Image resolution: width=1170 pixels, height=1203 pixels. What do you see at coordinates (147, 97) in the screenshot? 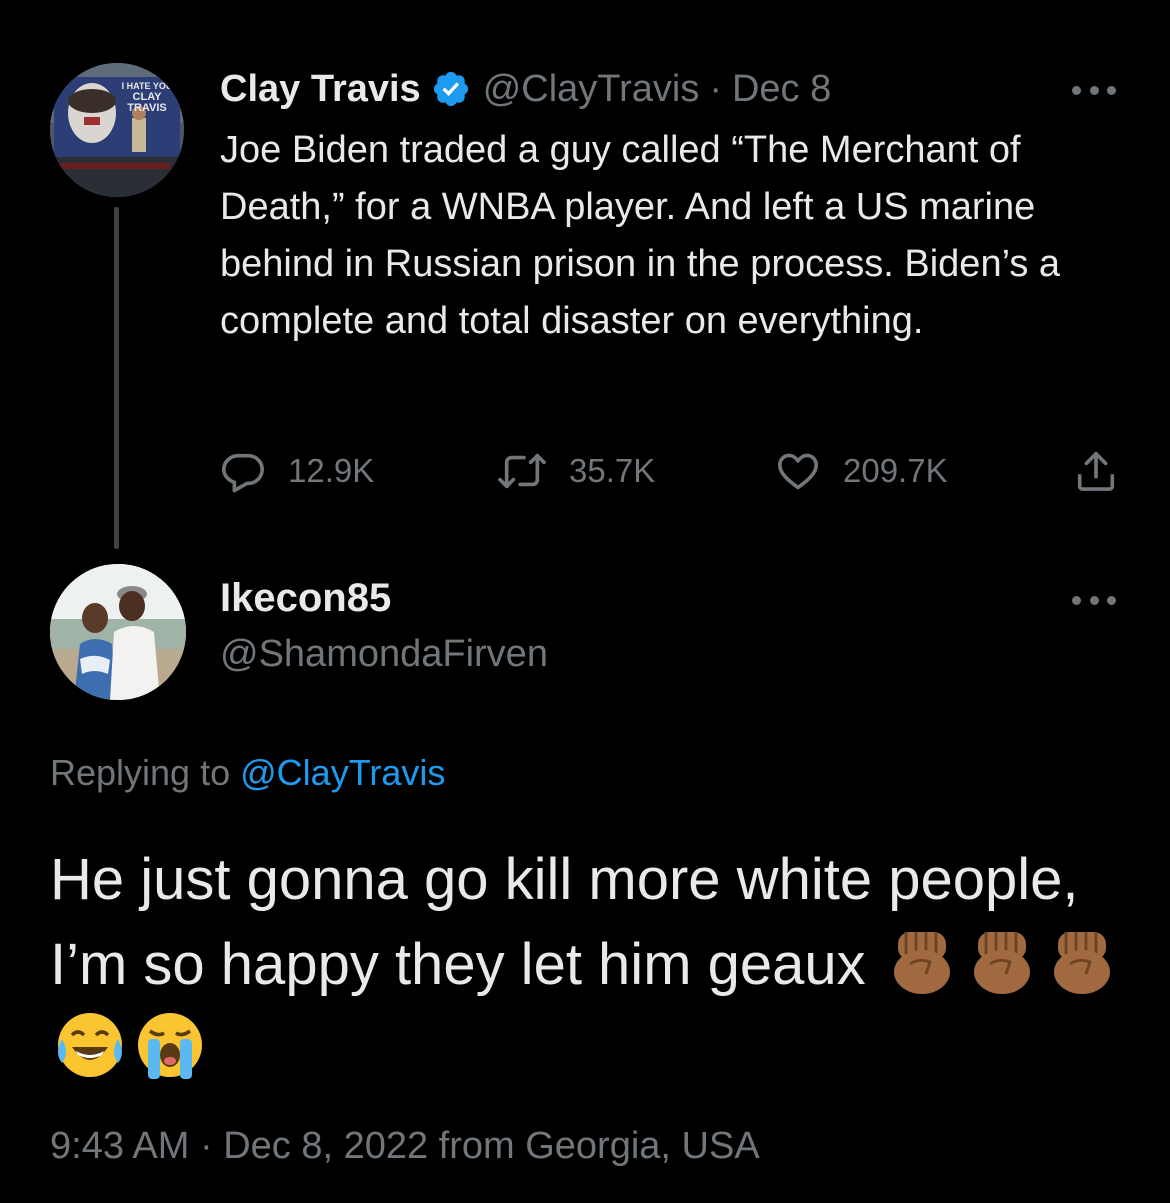
I see `avatar-sign-text: I HATE YOU CLAY TRAVIS` at bounding box center [147, 97].